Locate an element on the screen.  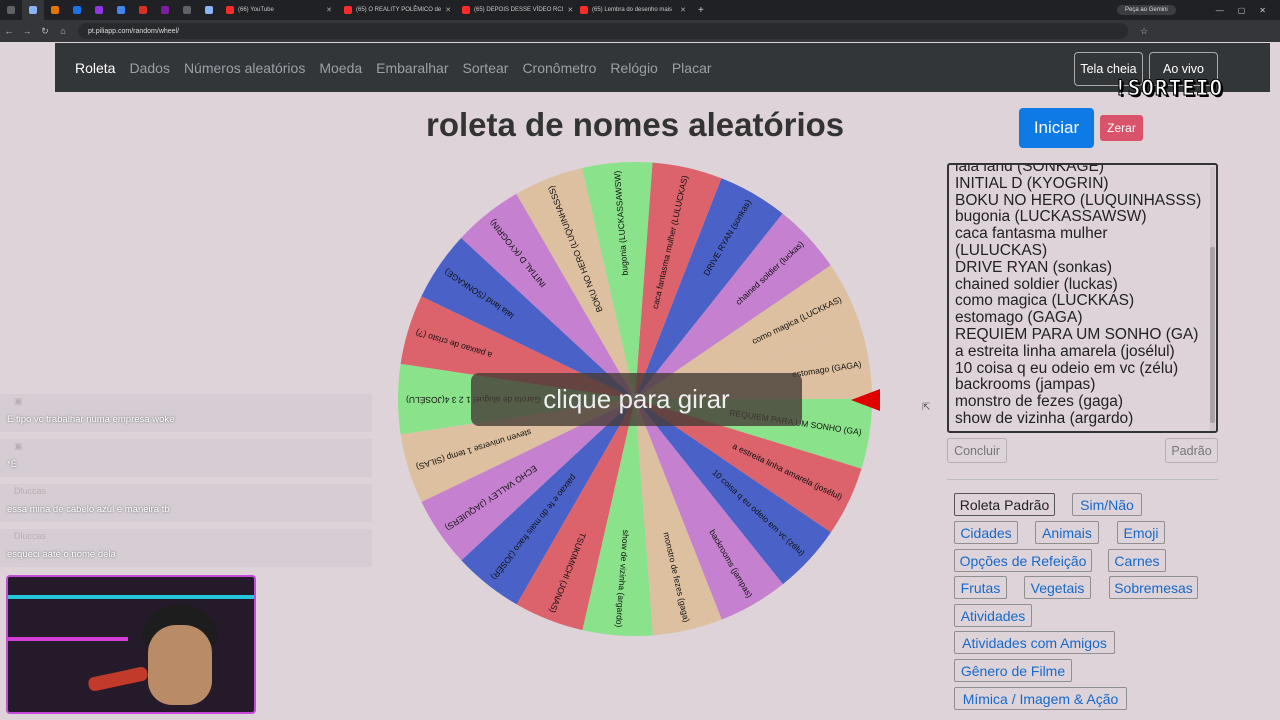
url-field: pt.piliapp.com/random/wheel/ is located at coordinates (603, 31).